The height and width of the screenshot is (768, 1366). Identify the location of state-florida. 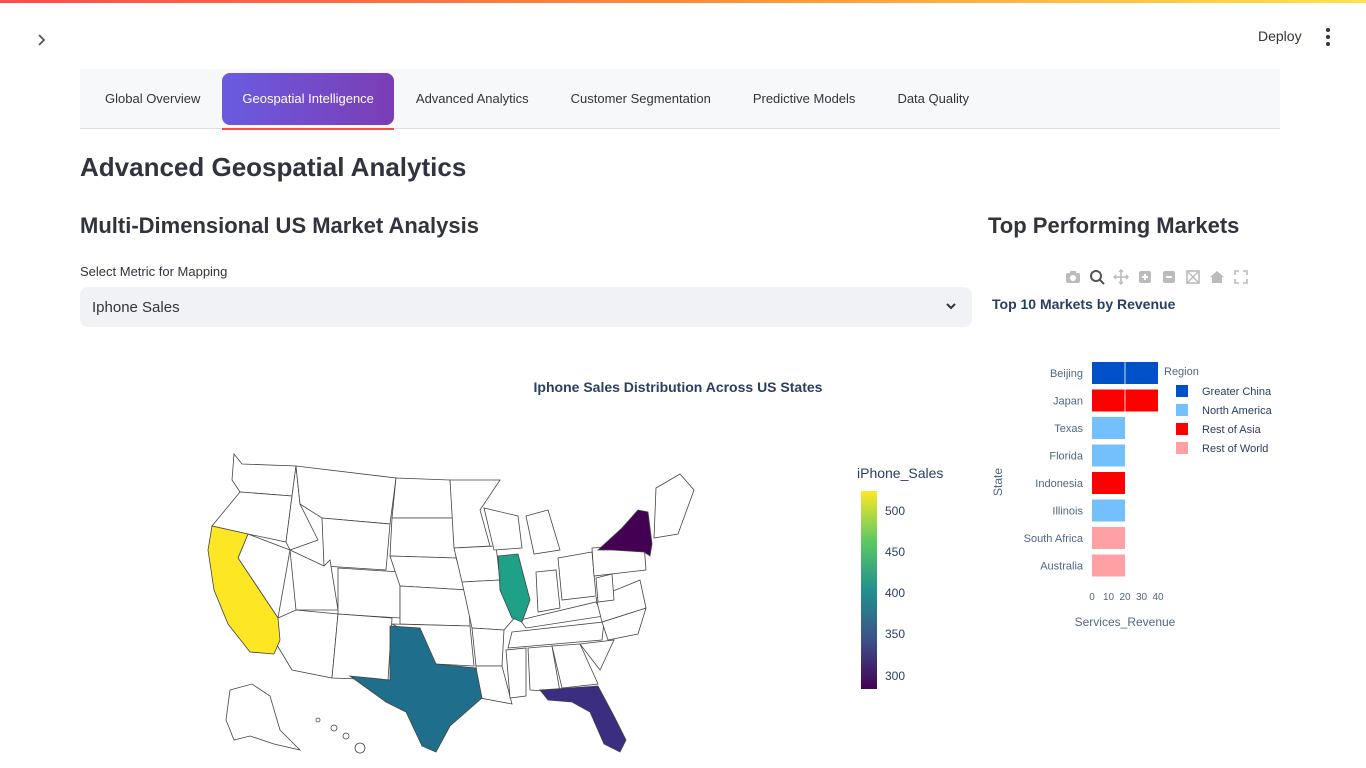
(583, 719).